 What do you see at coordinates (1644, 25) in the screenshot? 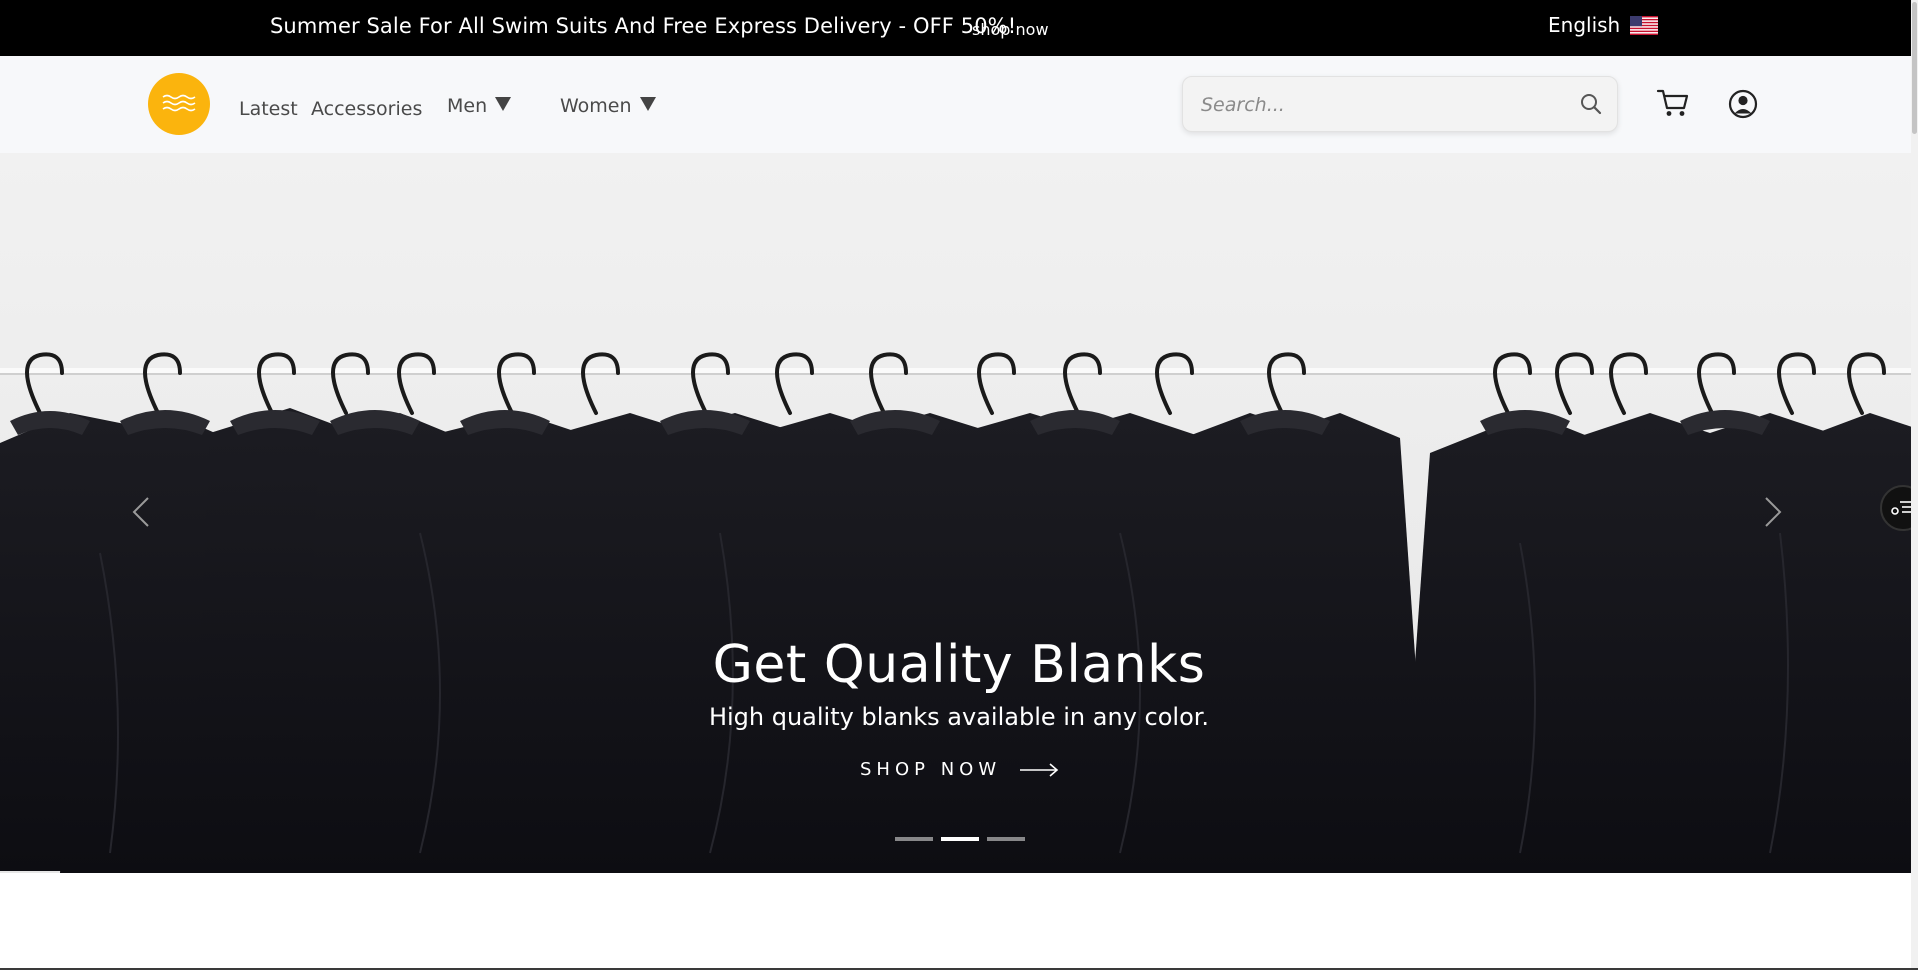
I see `us-flag-icon` at bounding box center [1644, 25].